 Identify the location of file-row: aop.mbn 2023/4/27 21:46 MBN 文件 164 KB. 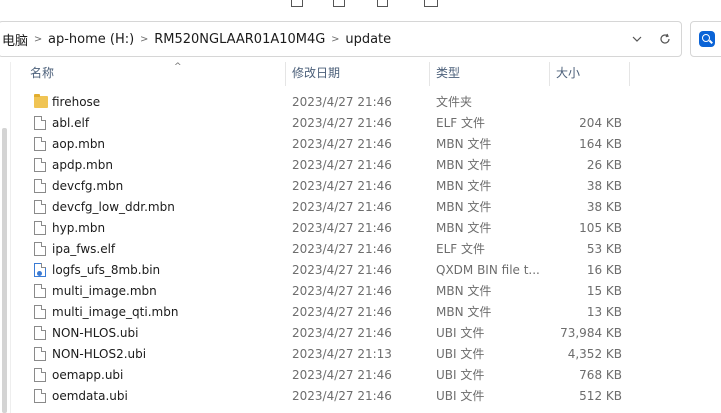
(365, 144).